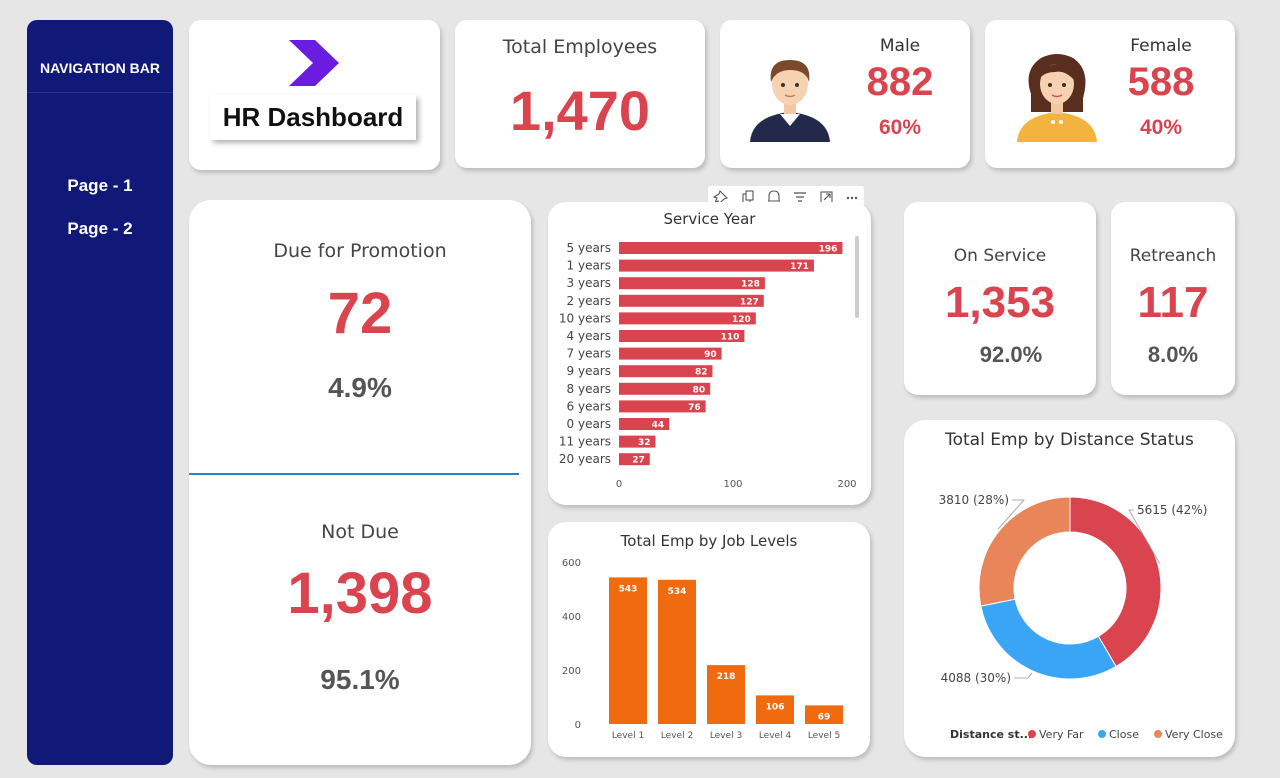  What do you see at coordinates (790, 101) in the screenshot?
I see `male-avatar-icon` at bounding box center [790, 101].